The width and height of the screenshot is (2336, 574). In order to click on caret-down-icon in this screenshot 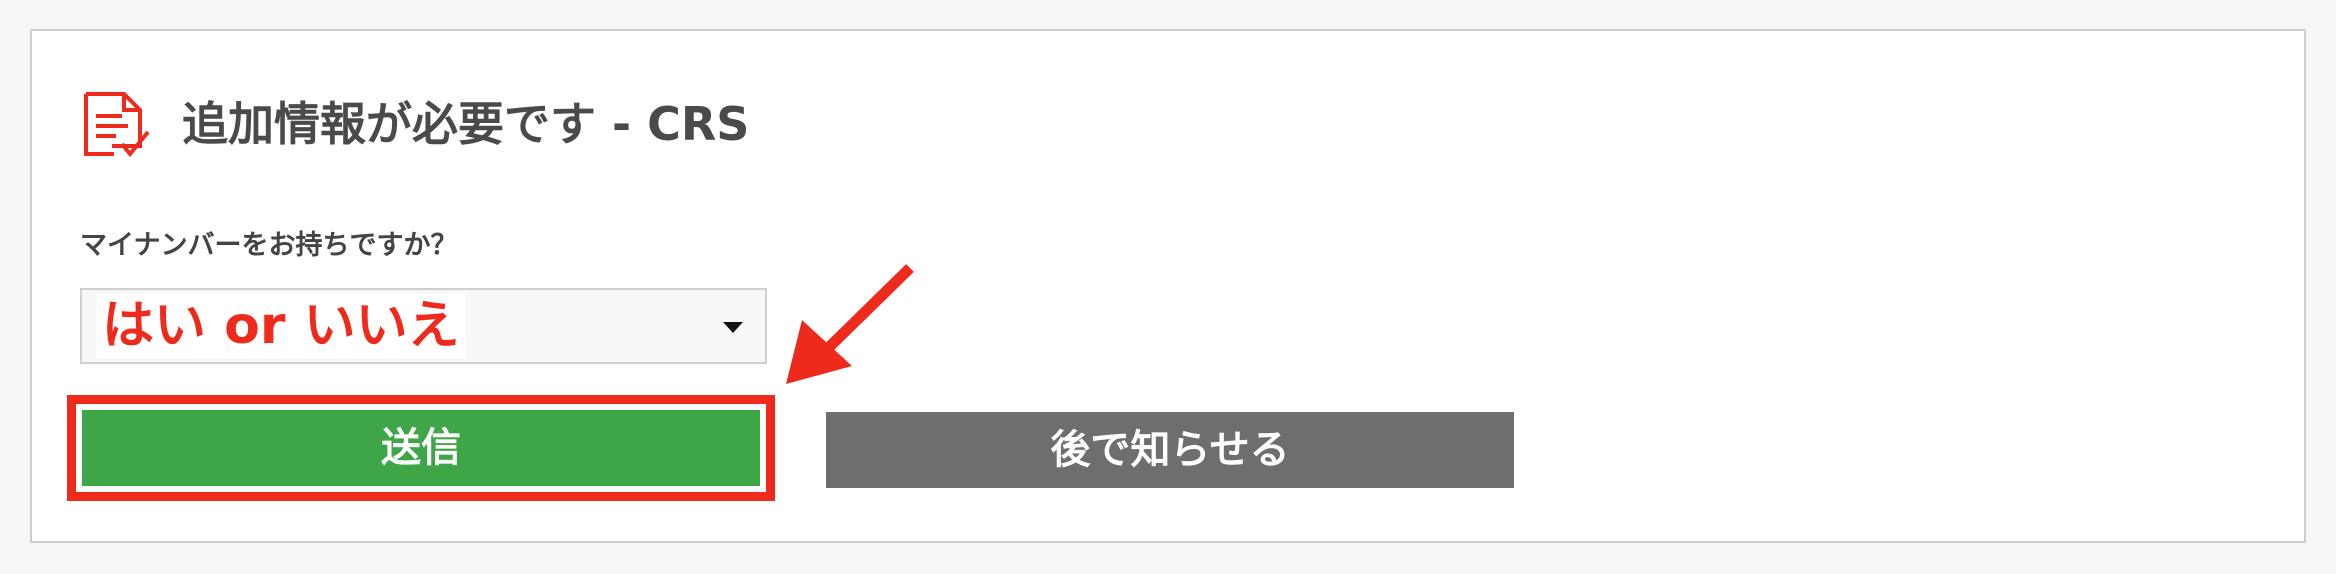, I will do `click(733, 327)`.